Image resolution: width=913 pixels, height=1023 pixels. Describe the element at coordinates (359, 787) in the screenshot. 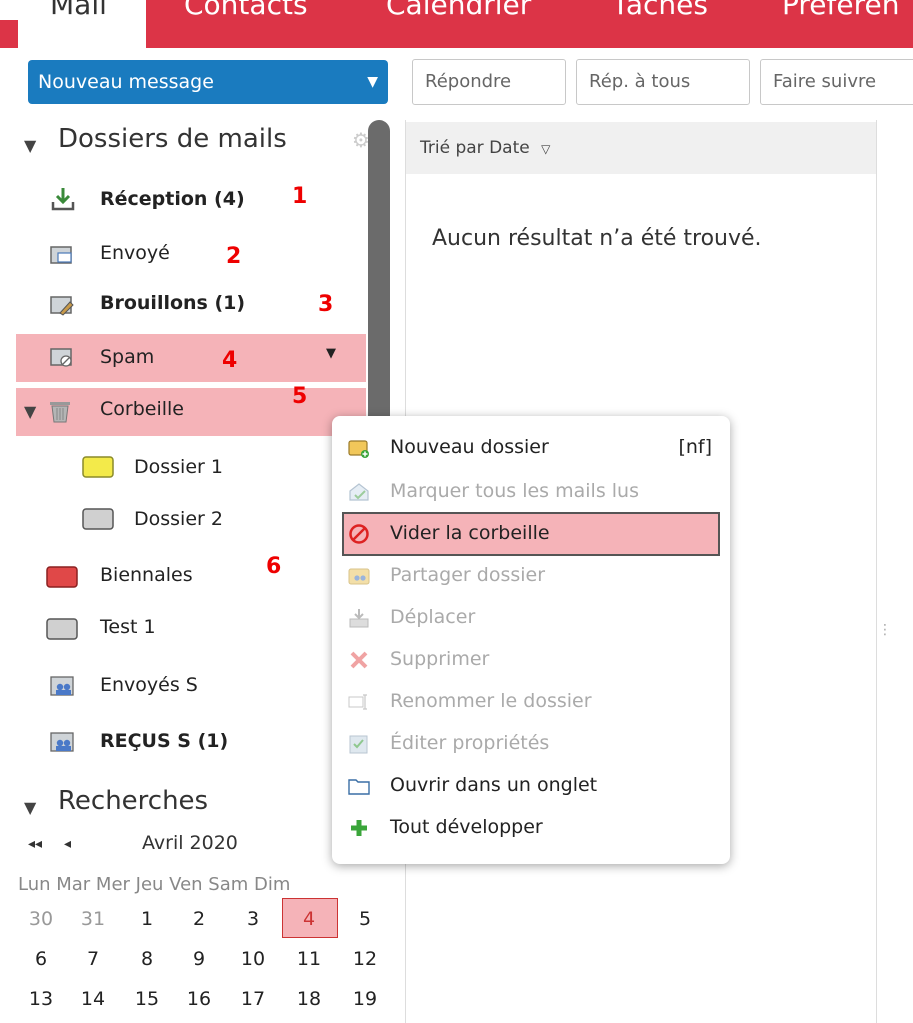

I see `open-tab-icon` at that location.